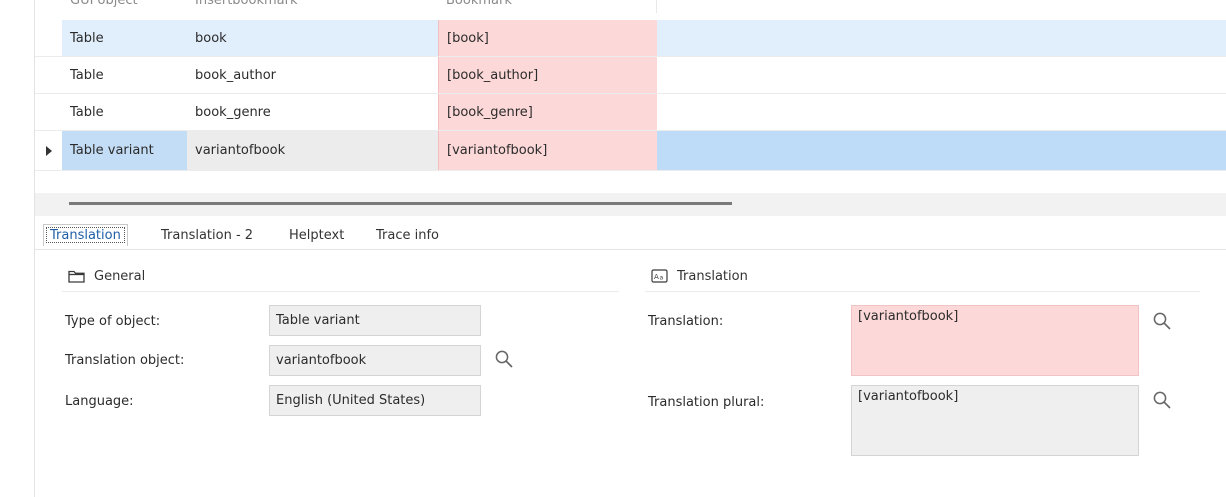  Describe the element at coordinates (312, 150) in the screenshot. I see `cell-insertbookmark: variantofbook` at that location.